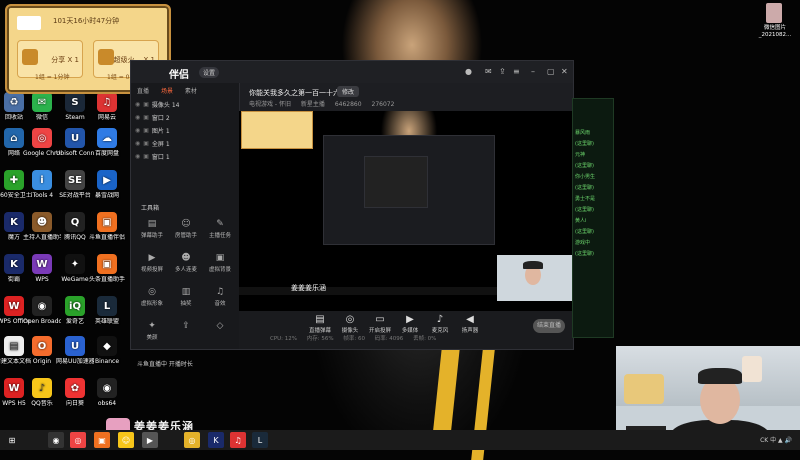 The width and height of the screenshot is (800, 460). What do you see at coordinates (348, 91) in the screenshot?
I see `edit-title-button: 修改` at bounding box center [348, 91].